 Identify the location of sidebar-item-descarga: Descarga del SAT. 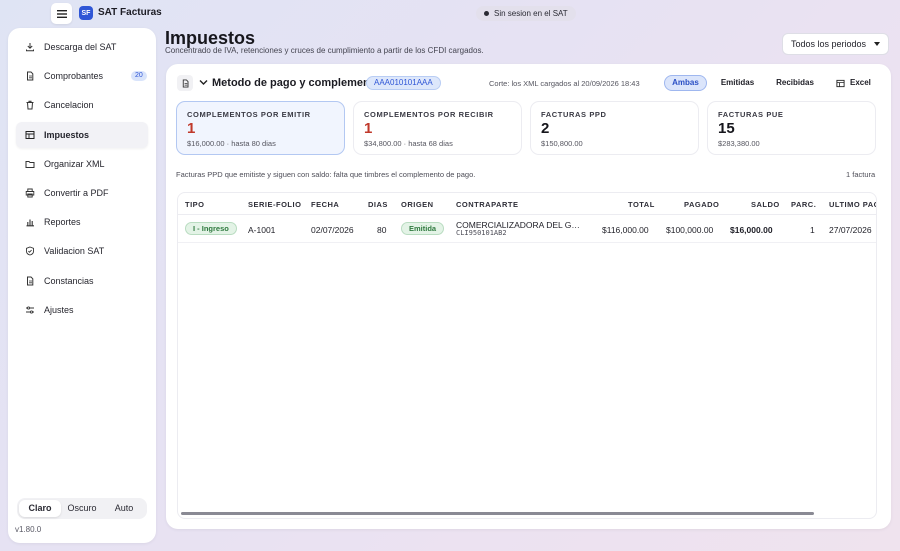
(82, 47).